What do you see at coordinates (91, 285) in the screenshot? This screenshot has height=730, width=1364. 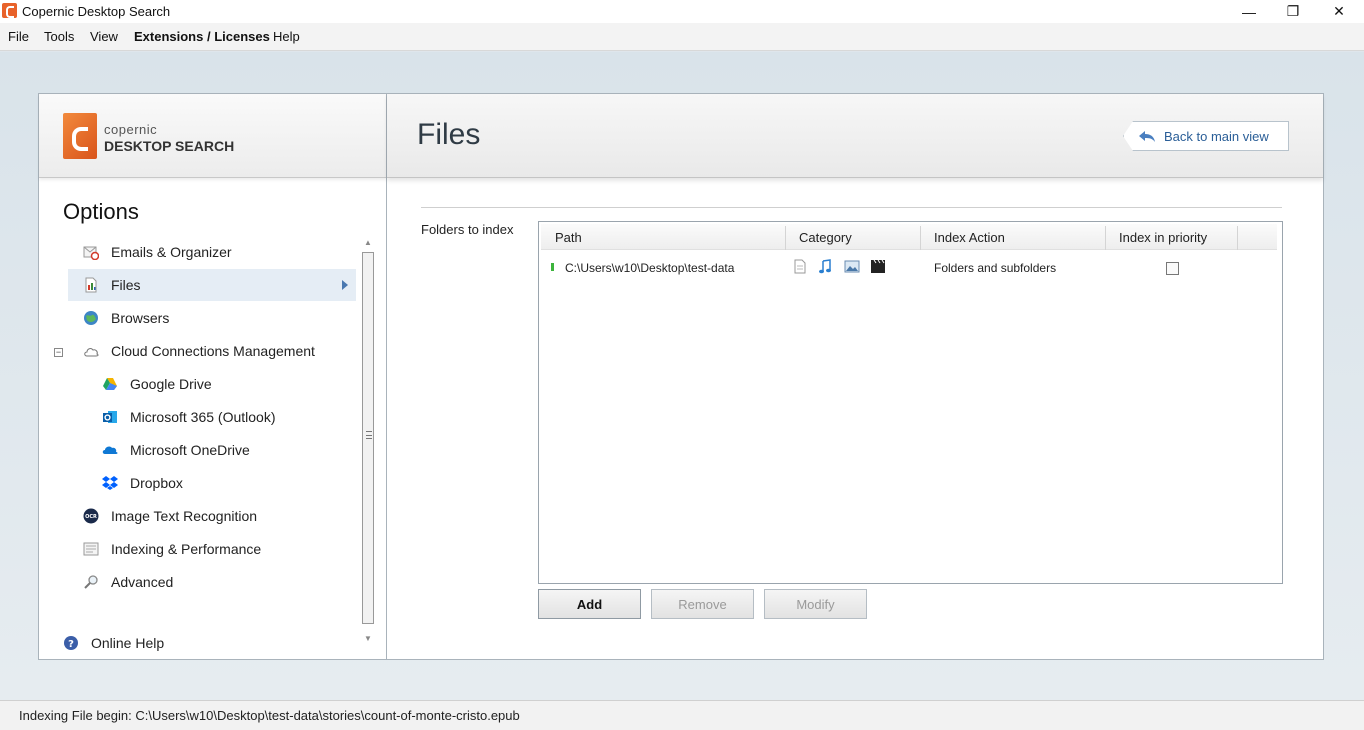 I see `files-icon` at bounding box center [91, 285].